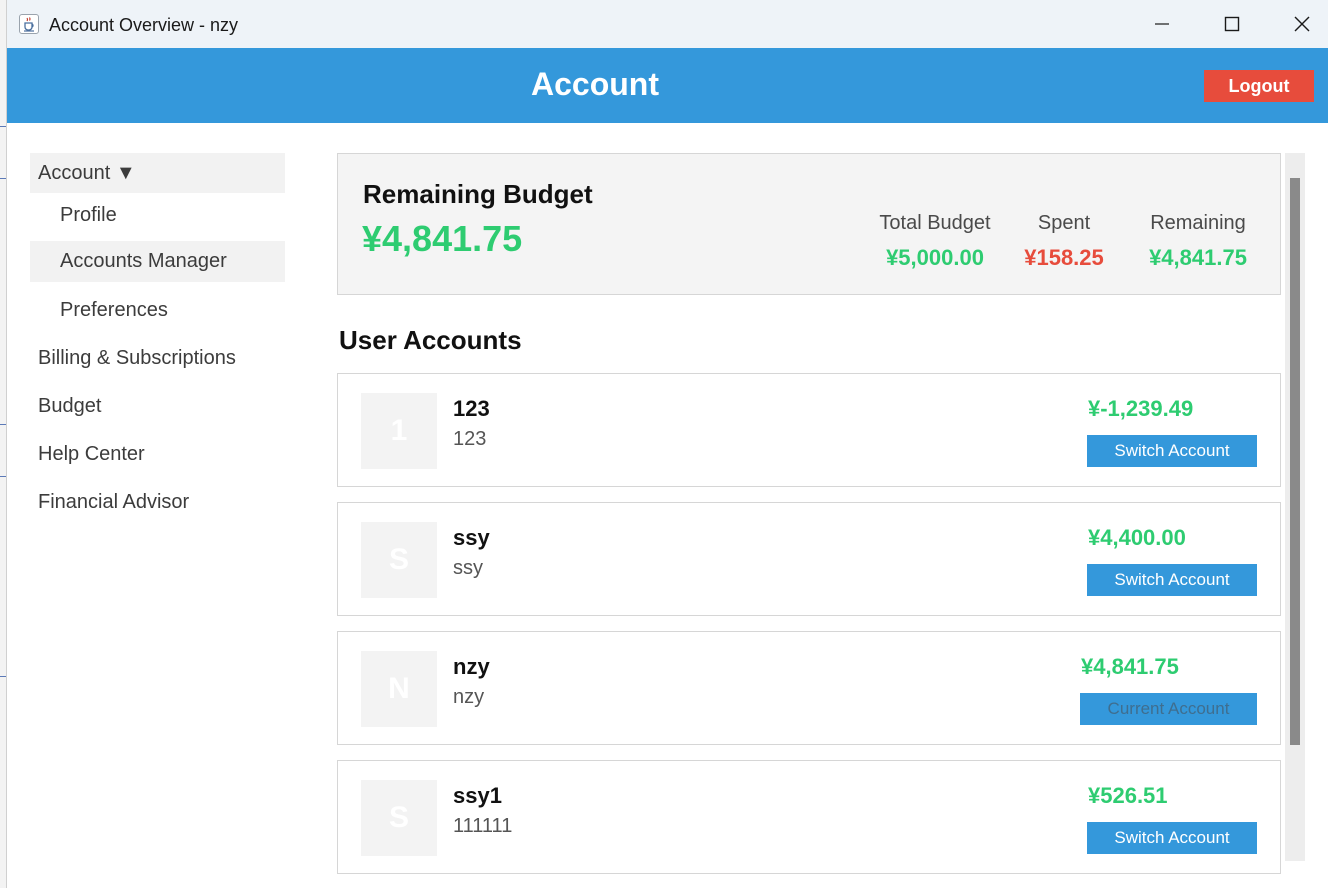 The height and width of the screenshot is (888, 1328). I want to click on stat-label: Total Budget, so click(935, 223).